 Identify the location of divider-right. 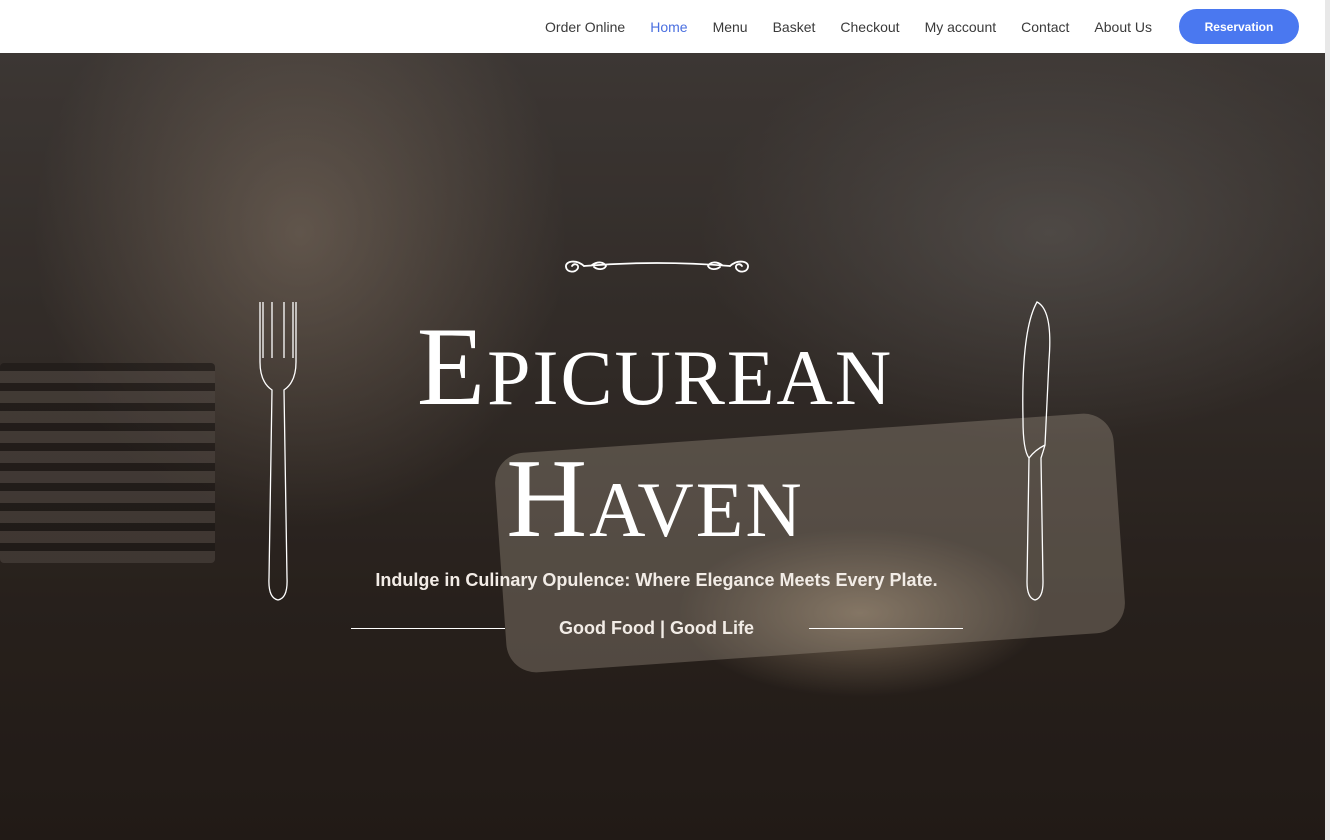
(886, 628).